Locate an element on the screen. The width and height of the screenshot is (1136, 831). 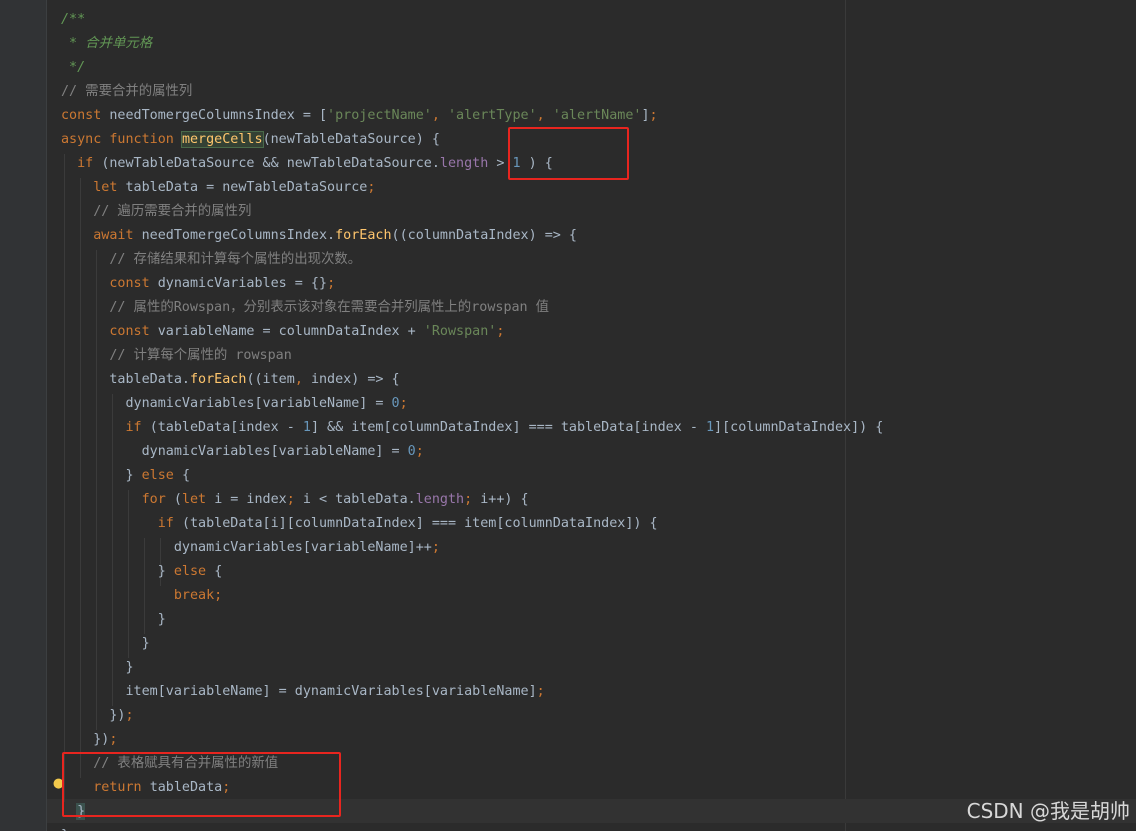
code-token: index) => { is located at coordinates (355, 379).